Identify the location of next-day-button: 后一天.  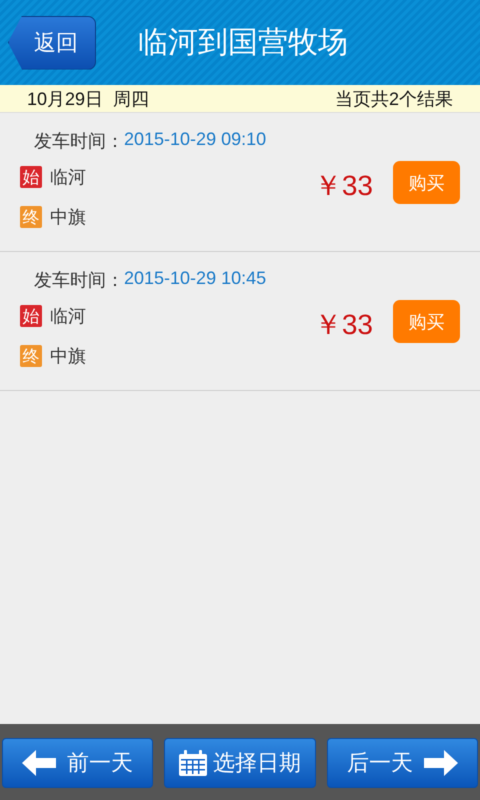
(402, 763).